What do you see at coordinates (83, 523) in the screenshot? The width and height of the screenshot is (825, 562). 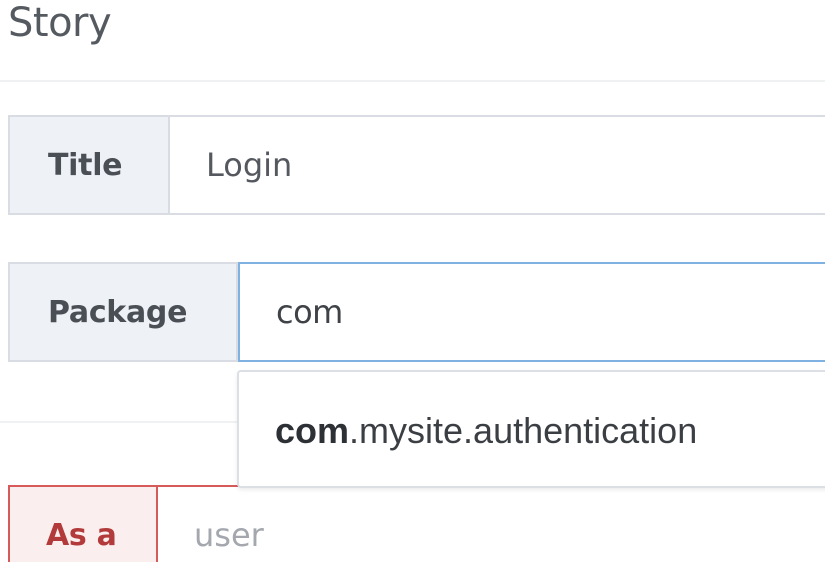 I see `as-a-label: As a` at bounding box center [83, 523].